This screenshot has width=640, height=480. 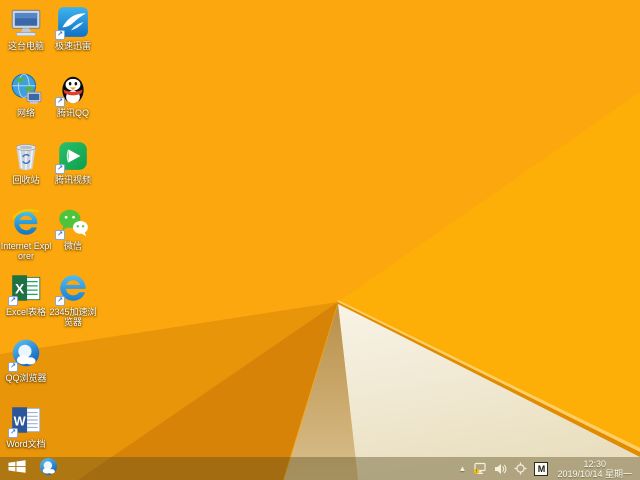 What do you see at coordinates (72, 113) in the screenshot?
I see `icon-label: 腾讯QQ` at bounding box center [72, 113].